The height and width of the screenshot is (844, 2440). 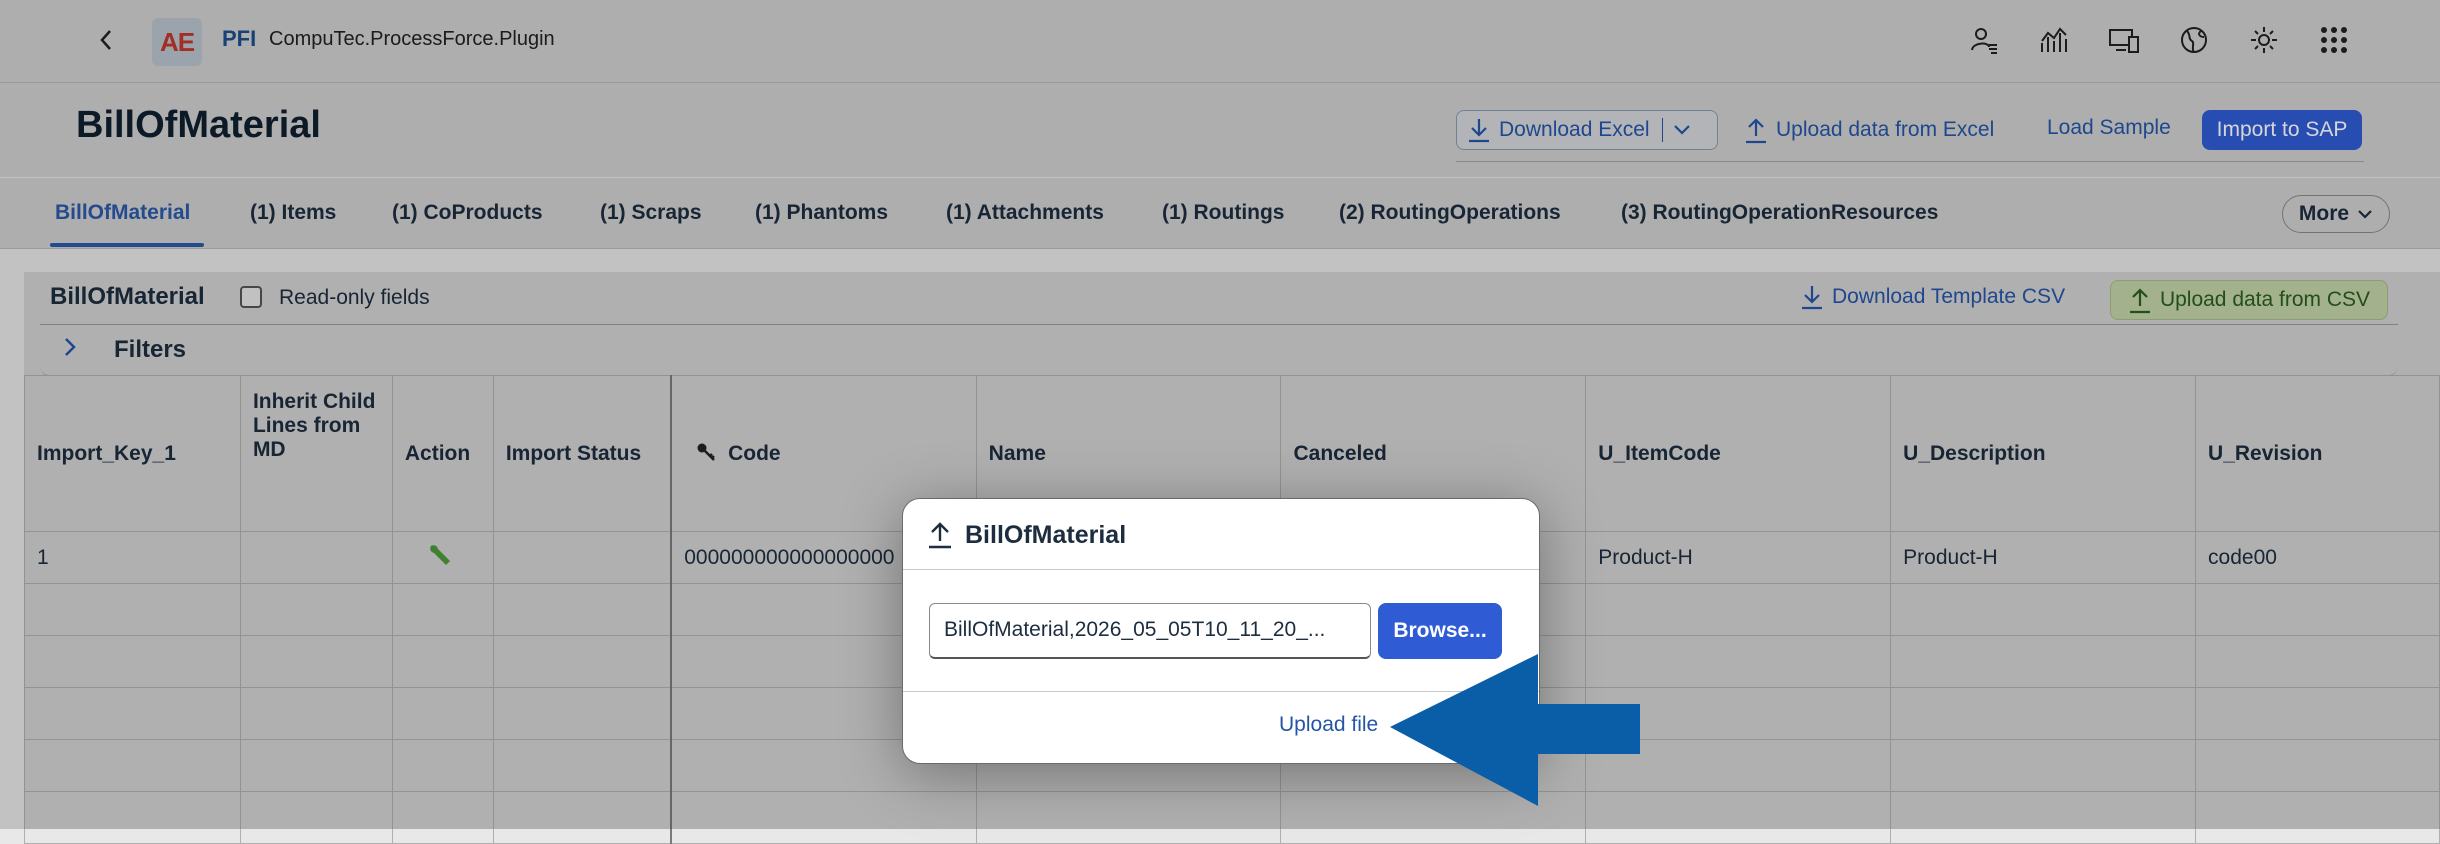 What do you see at coordinates (1223, 213) in the screenshot?
I see `tab-routings: (1) Routings` at bounding box center [1223, 213].